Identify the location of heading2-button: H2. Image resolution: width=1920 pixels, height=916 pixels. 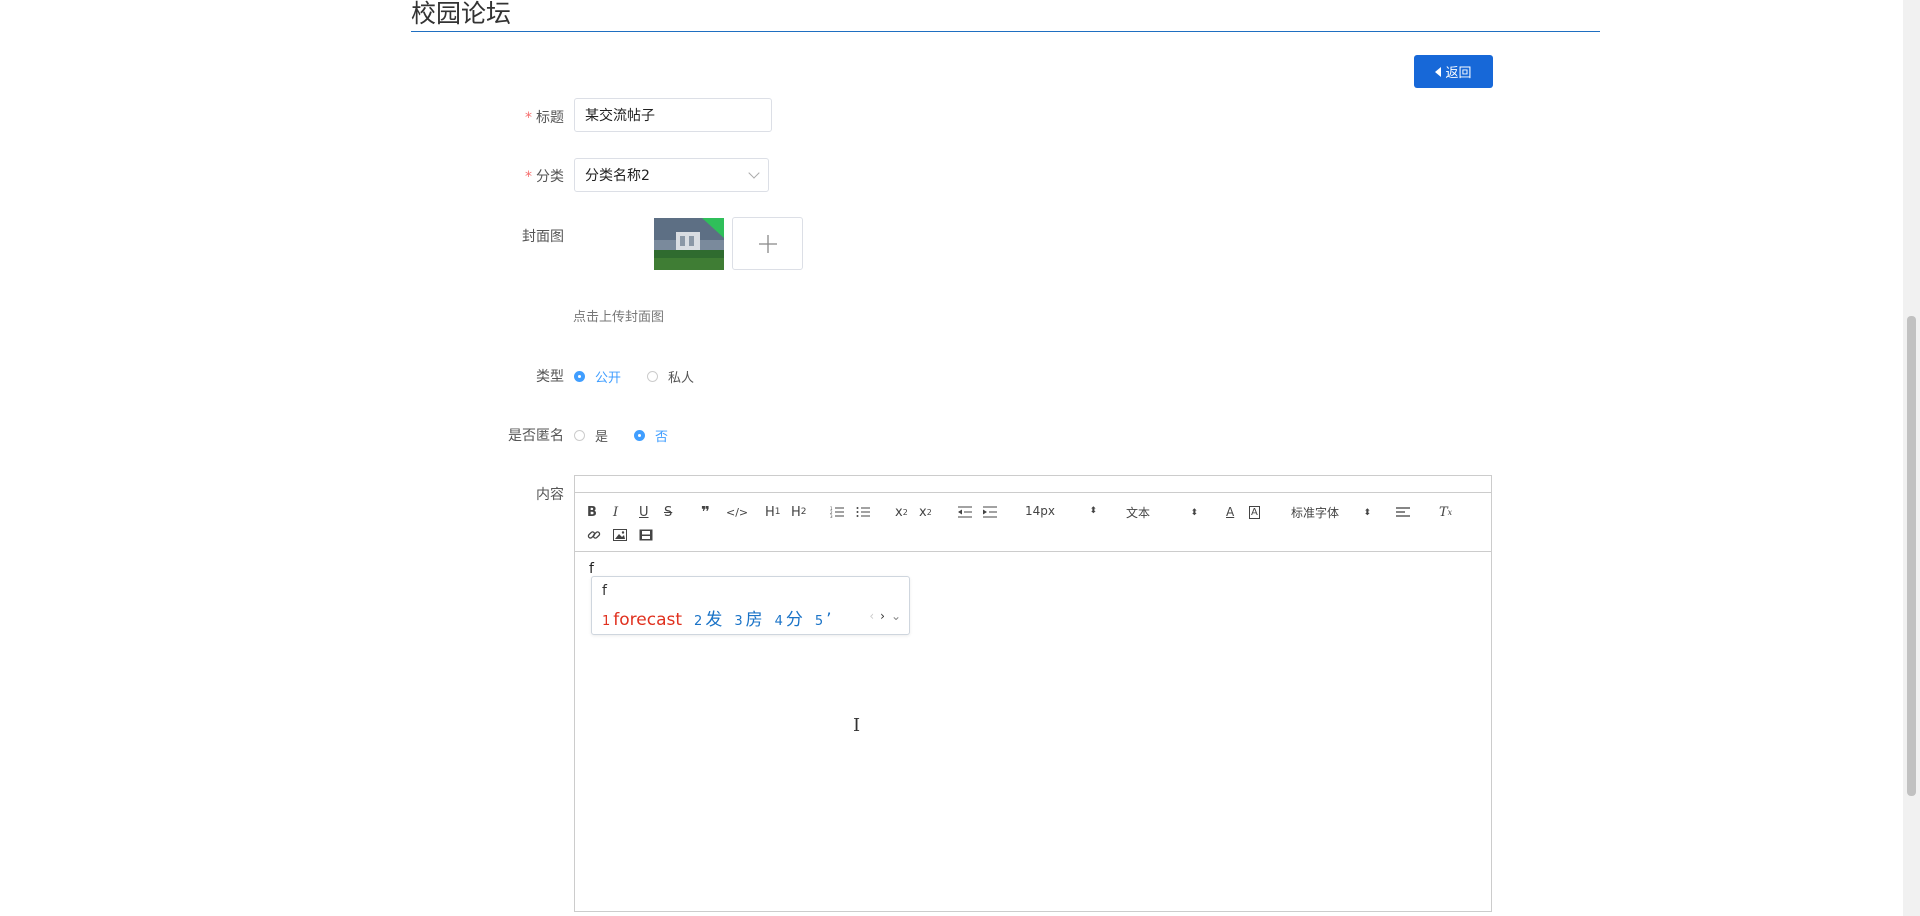
(799, 512).